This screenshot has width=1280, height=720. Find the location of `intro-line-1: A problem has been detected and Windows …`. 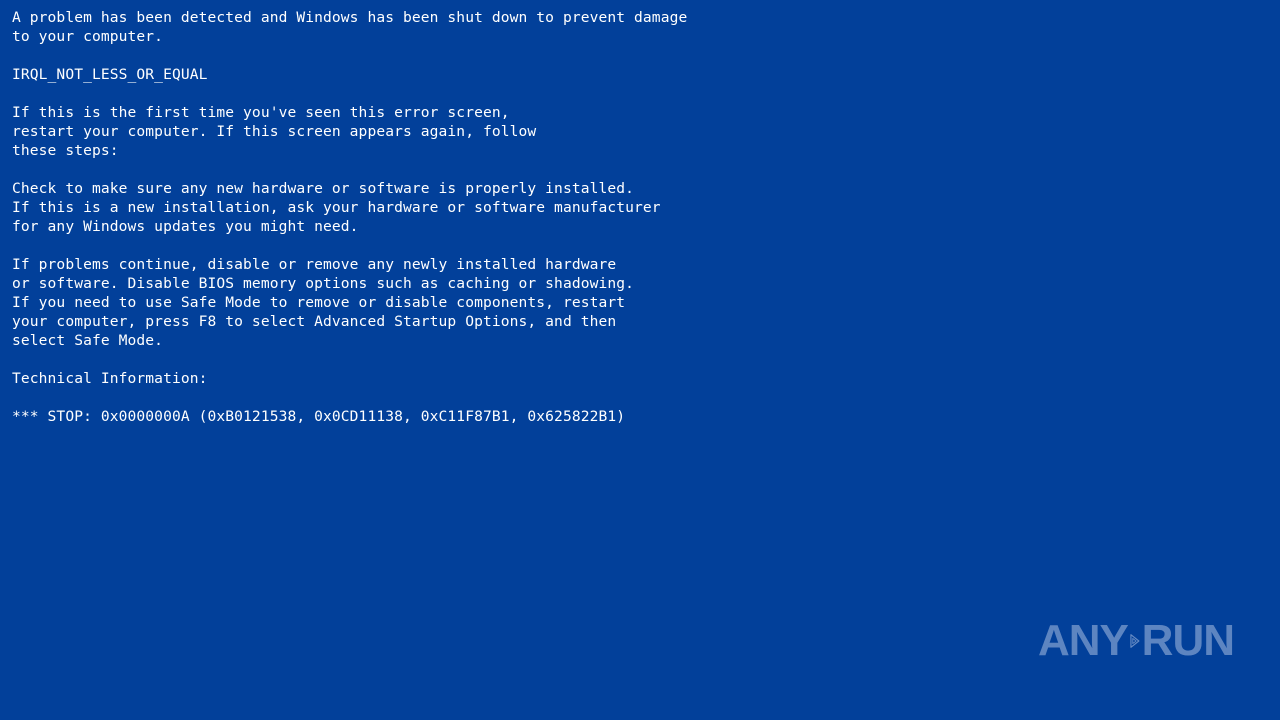

intro-line-1: A problem has been detected and Windows … is located at coordinates (350, 17).